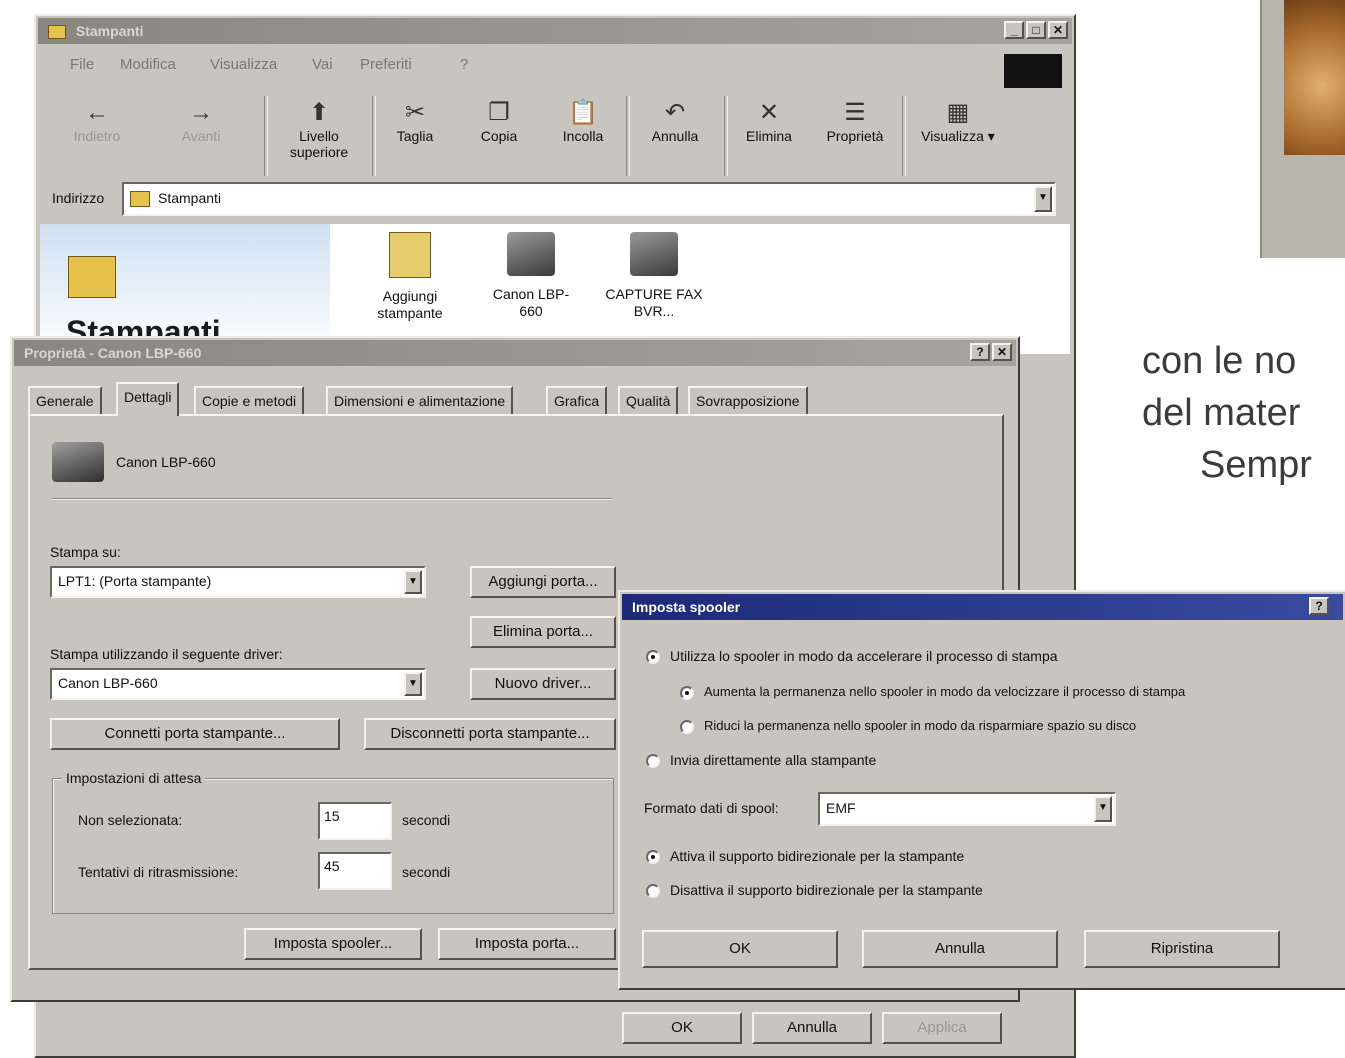  Describe the element at coordinates (769, 121) in the screenshot. I see `delete-button: ✕ Elimina` at that location.